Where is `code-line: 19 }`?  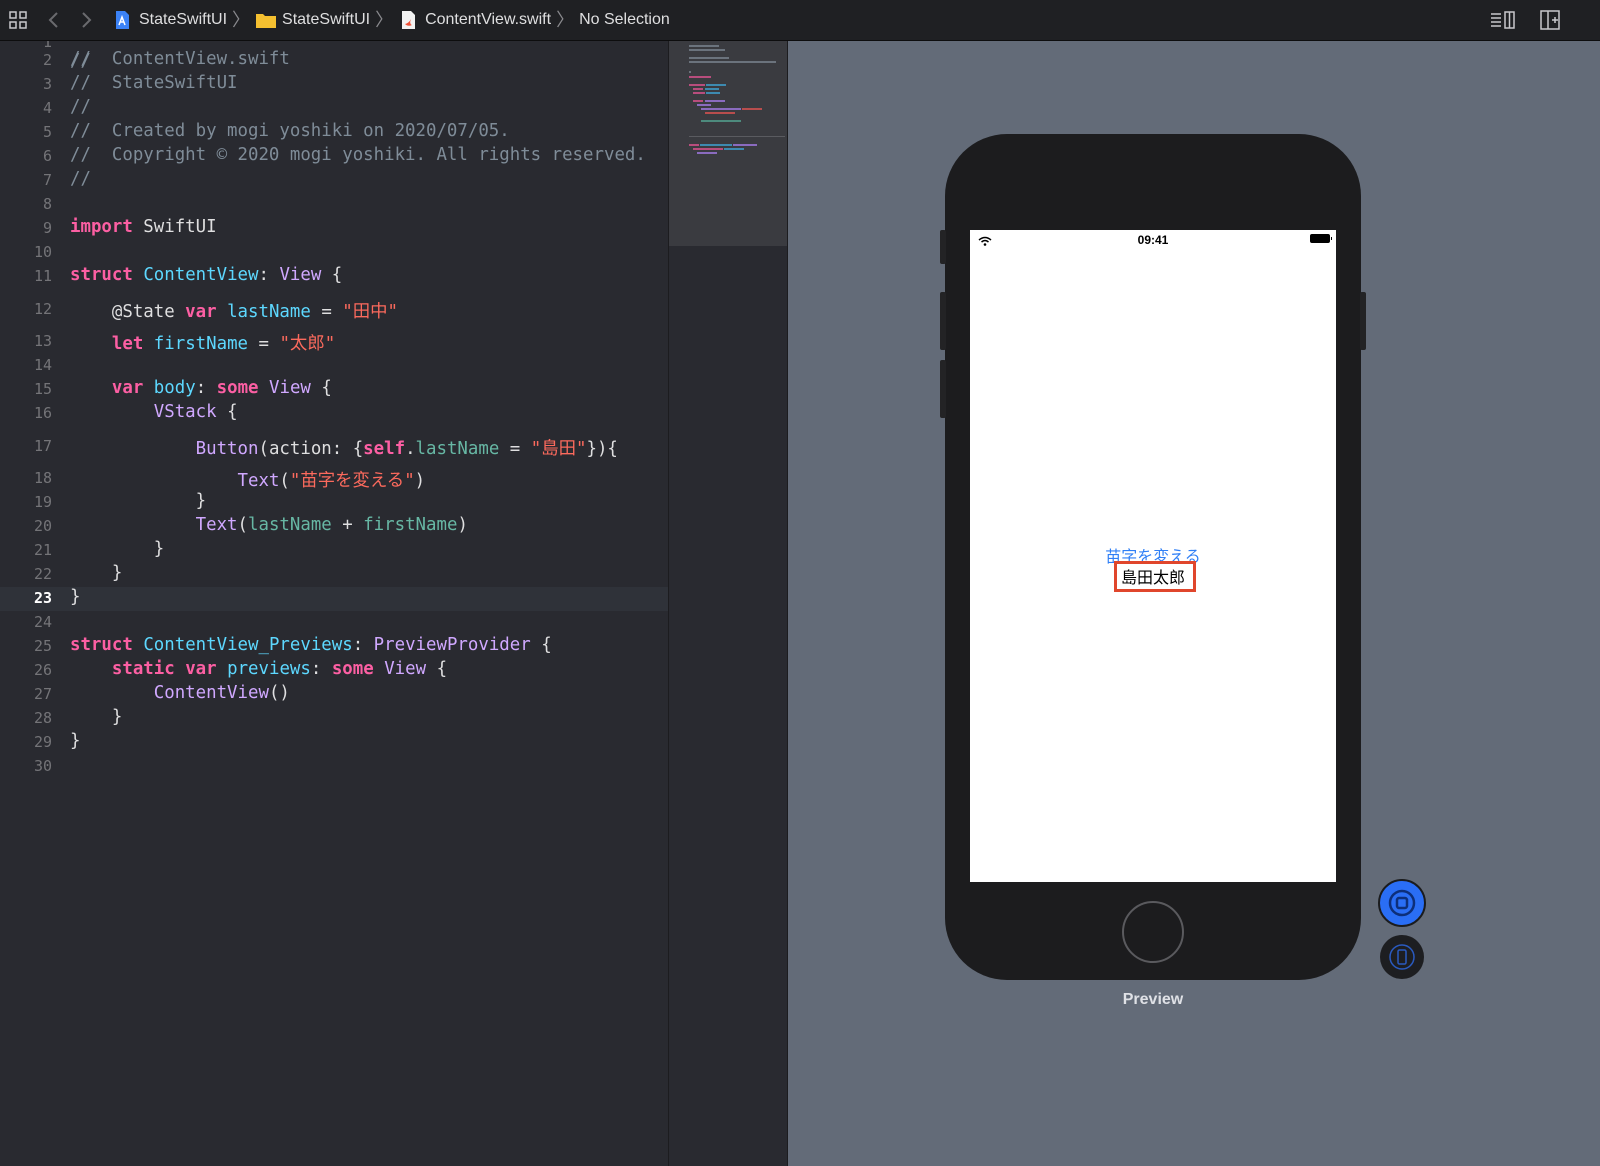 code-line: 19 } is located at coordinates (334, 503).